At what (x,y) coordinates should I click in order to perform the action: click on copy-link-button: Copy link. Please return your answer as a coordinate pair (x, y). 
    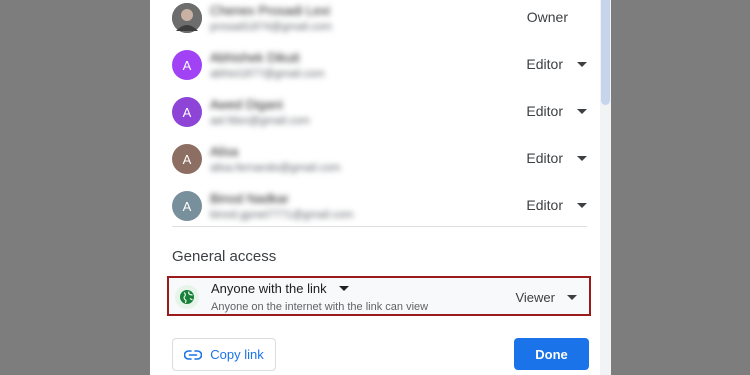
    Looking at the image, I should click on (224, 354).